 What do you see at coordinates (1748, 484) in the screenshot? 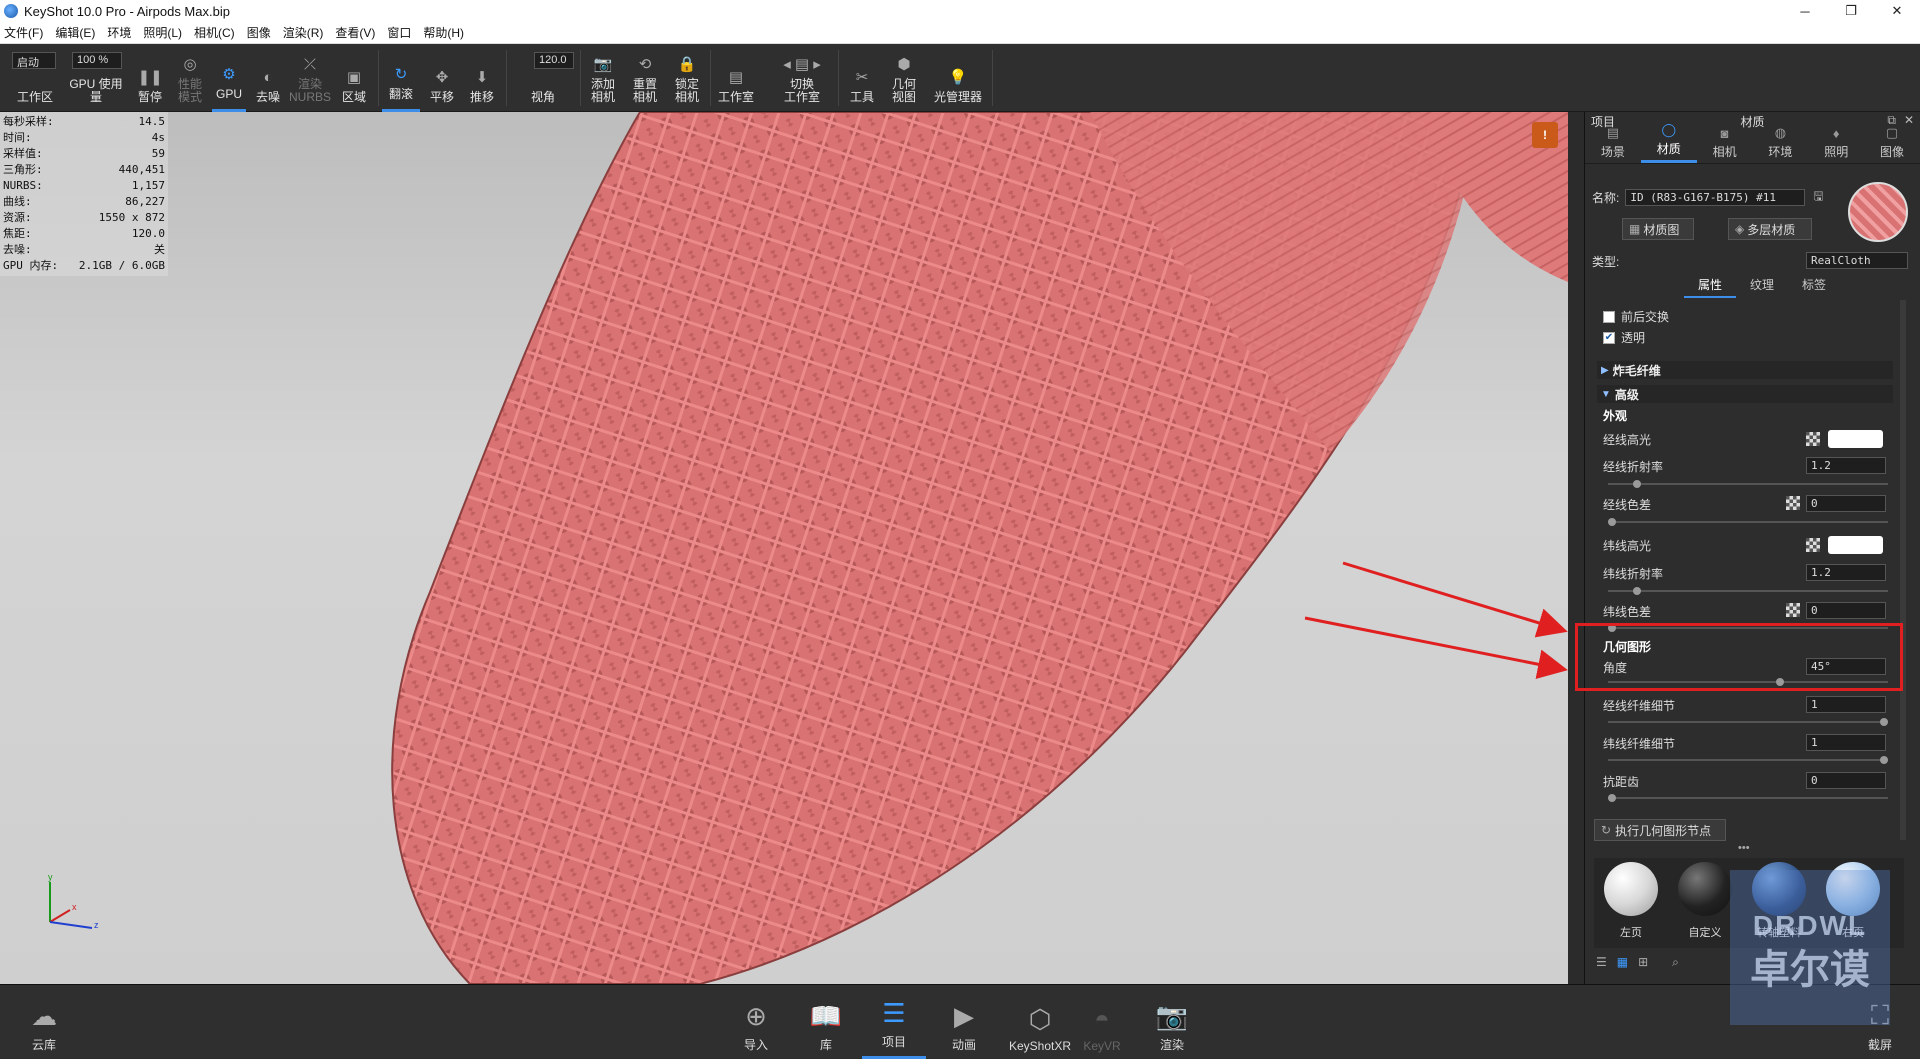
I see `warp-ior-slider` at bounding box center [1748, 484].